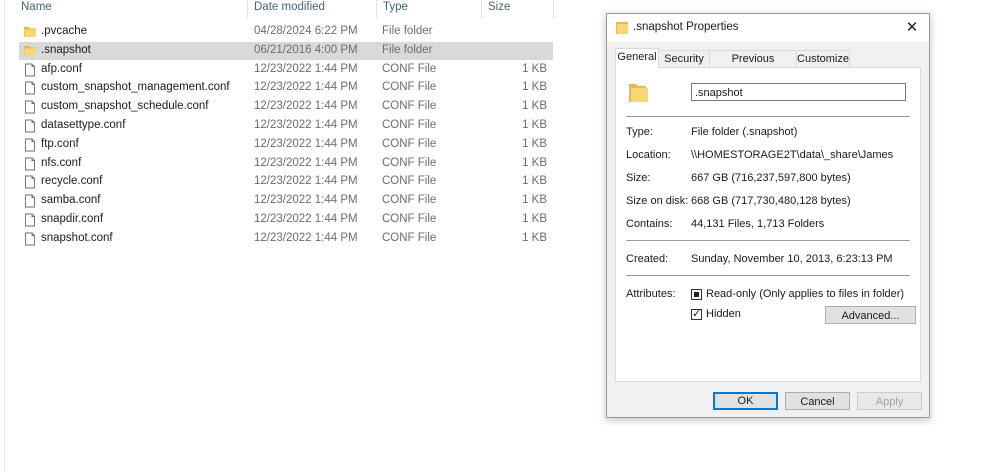 The image size is (999, 472). I want to click on created-value: Sunday, November 10, 2013, 6:23:13 PM, so click(792, 259).